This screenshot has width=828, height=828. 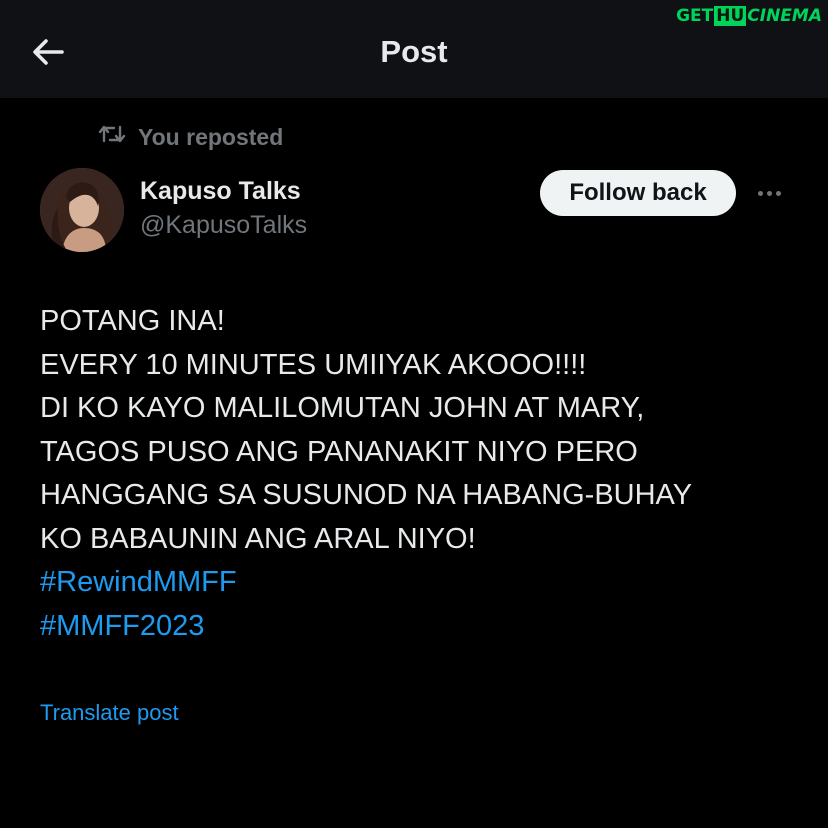 I want to click on post-line: EVERY 10 MINUTES UMIIYAK AKOOO!!!!, so click(x=313, y=364).